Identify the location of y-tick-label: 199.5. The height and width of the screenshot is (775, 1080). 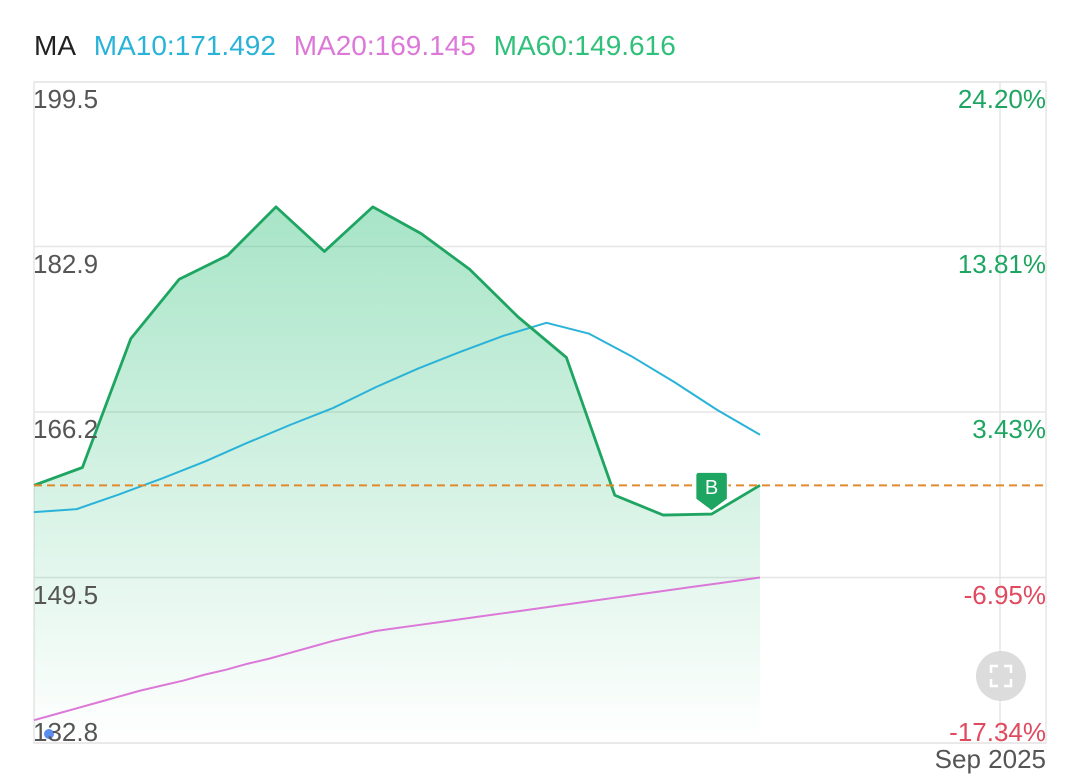
(66, 99).